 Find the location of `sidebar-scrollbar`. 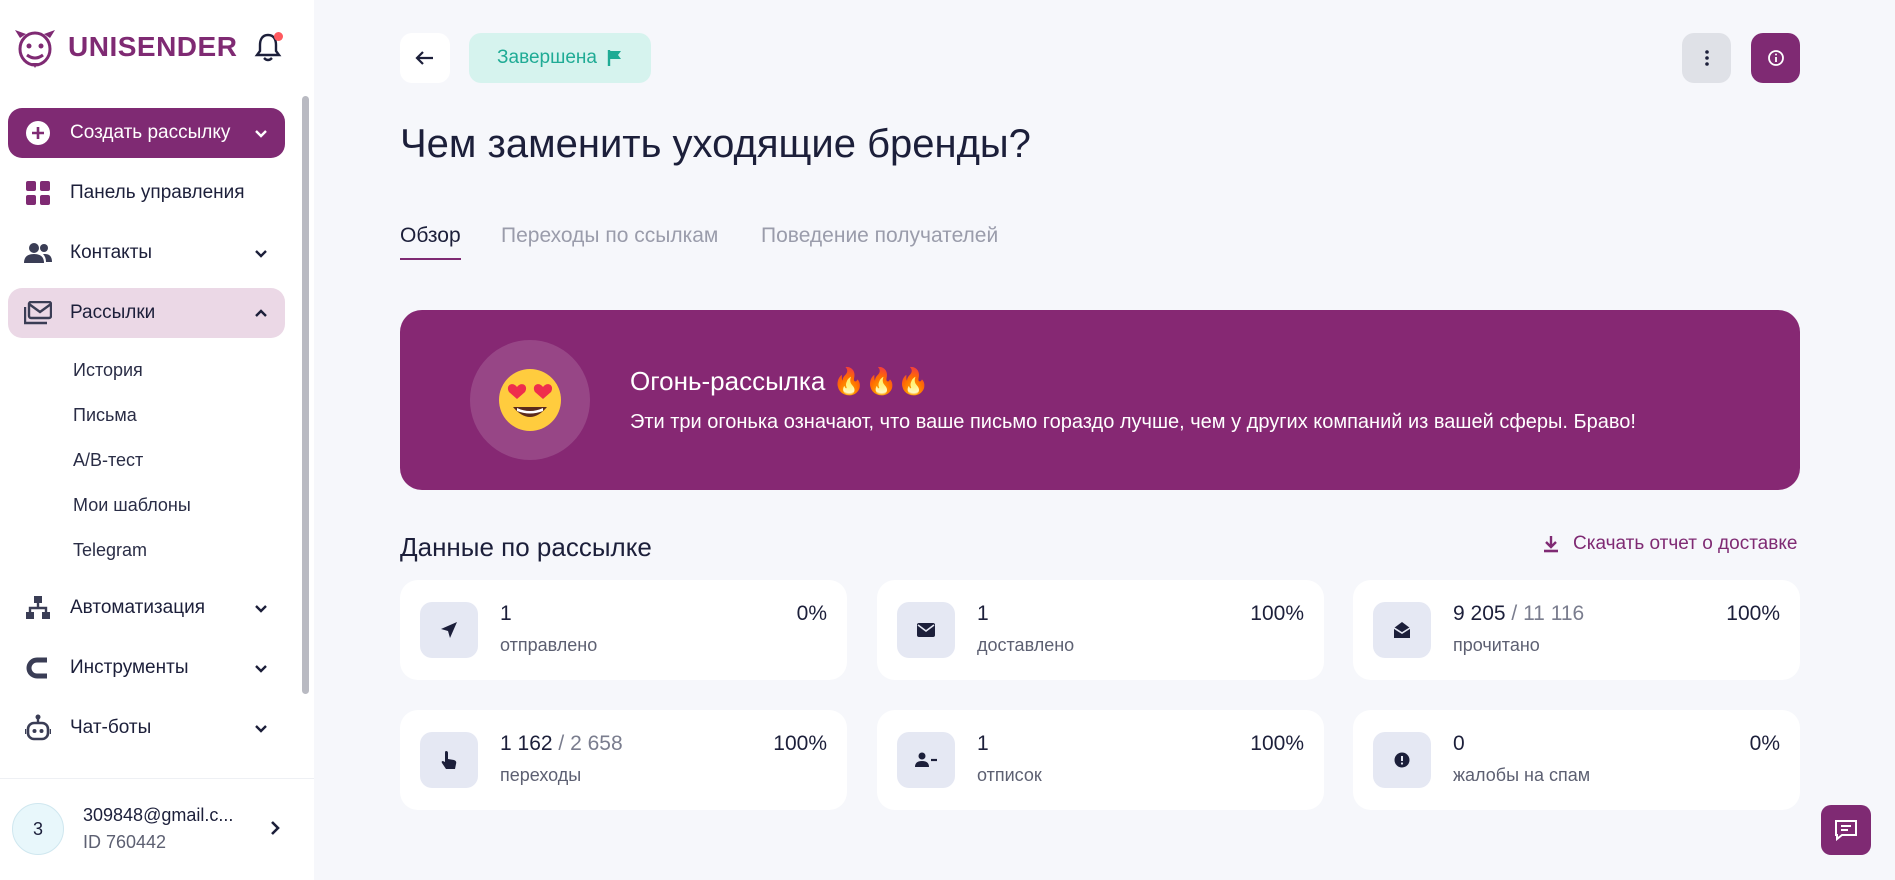

sidebar-scrollbar is located at coordinates (305, 395).